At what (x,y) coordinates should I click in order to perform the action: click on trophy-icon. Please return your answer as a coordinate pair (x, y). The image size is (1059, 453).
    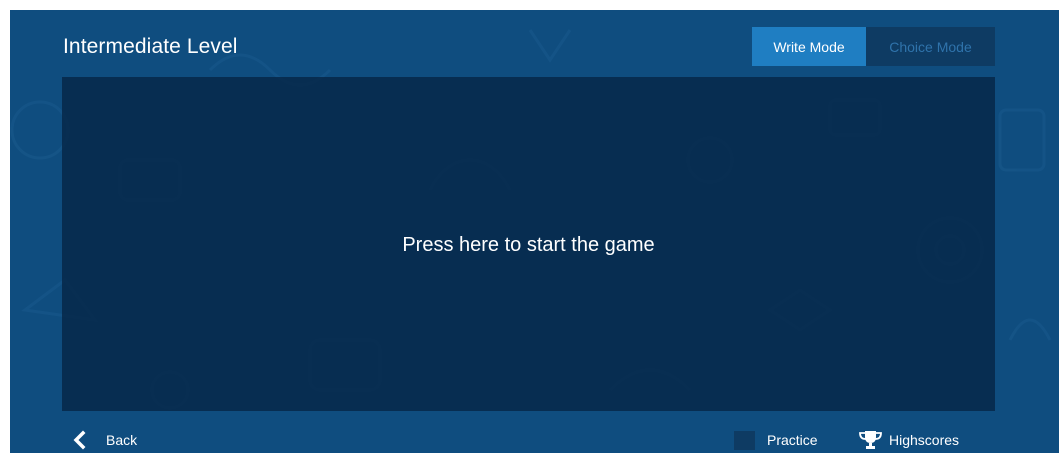
    Looking at the image, I should click on (870, 440).